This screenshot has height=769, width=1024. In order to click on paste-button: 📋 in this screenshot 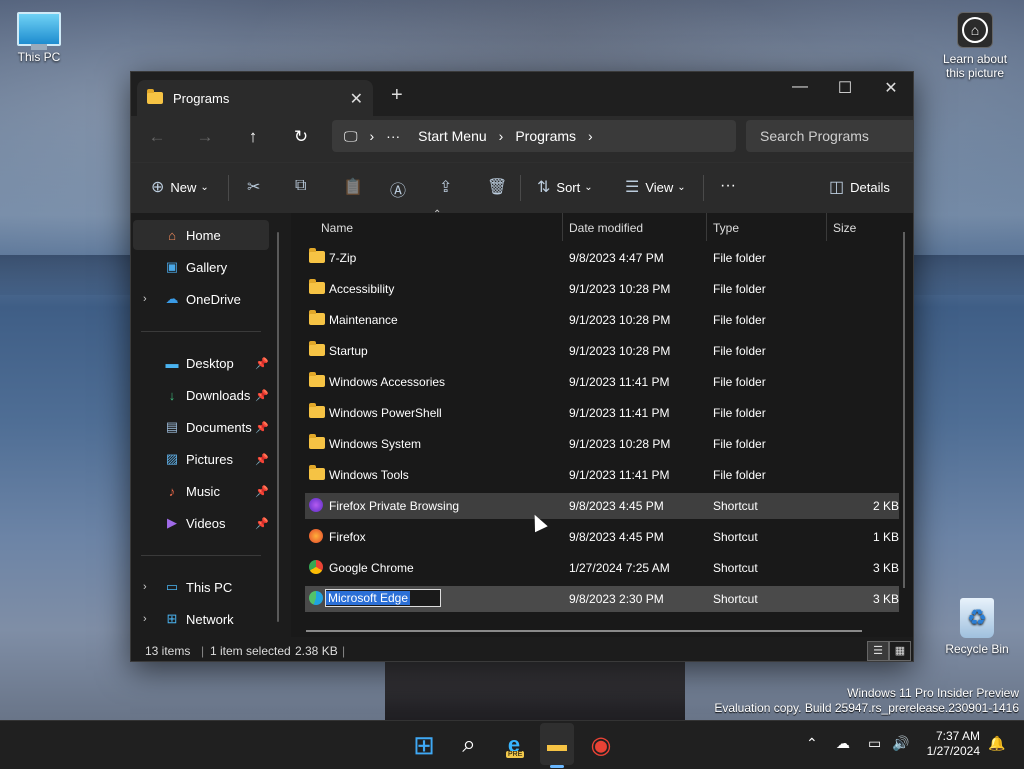, I will do `click(353, 187)`.